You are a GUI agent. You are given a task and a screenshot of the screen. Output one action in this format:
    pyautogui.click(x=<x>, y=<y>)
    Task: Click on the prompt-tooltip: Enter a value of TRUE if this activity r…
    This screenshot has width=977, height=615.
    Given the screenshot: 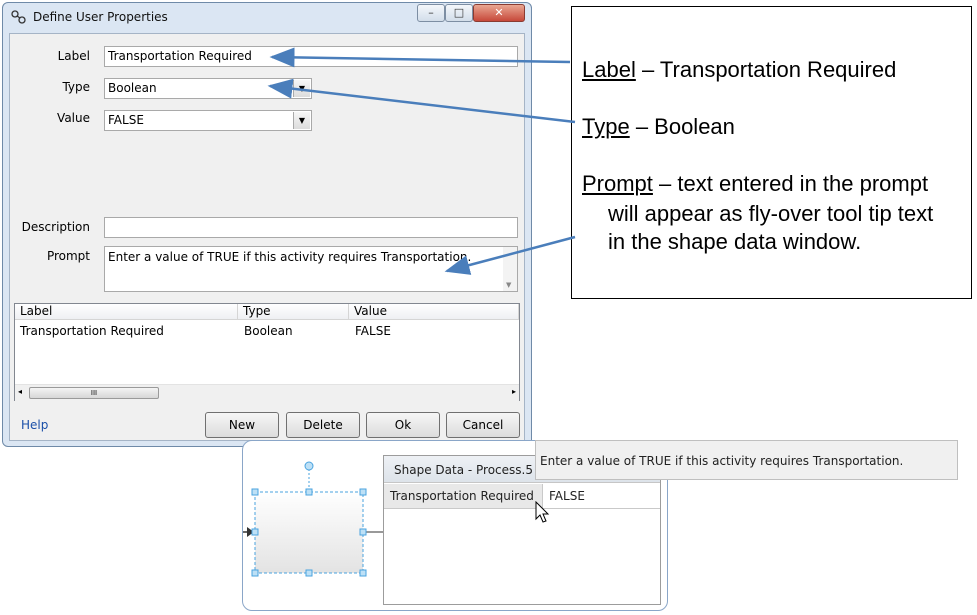 What is the action you would take?
    pyautogui.click(x=746, y=460)
    